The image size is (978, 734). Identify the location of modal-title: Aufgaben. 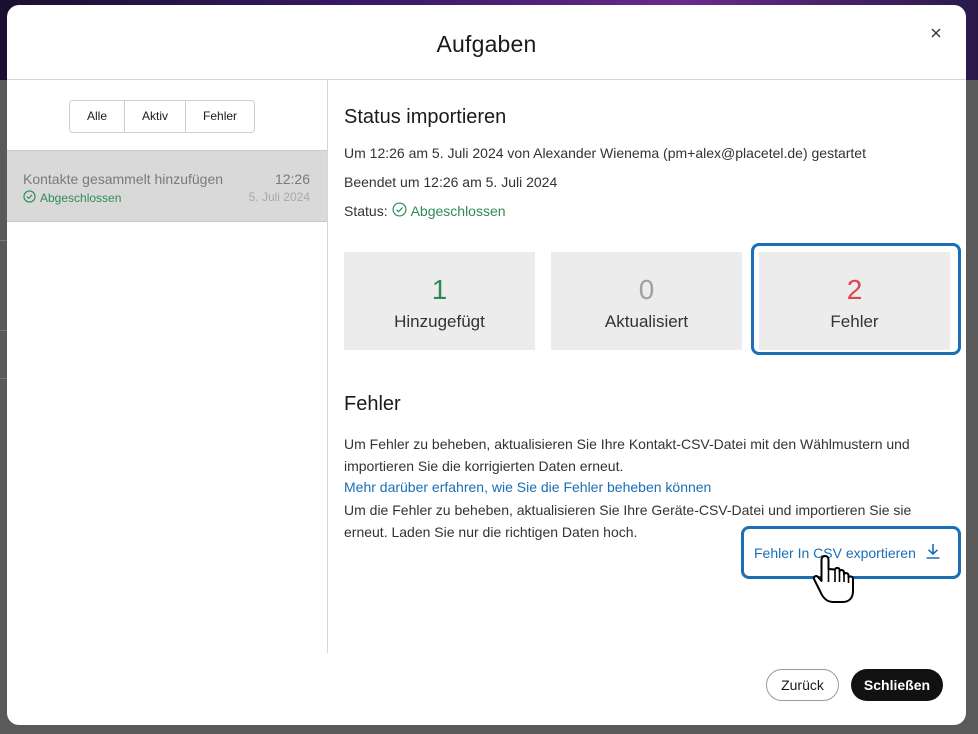
(486, 44).